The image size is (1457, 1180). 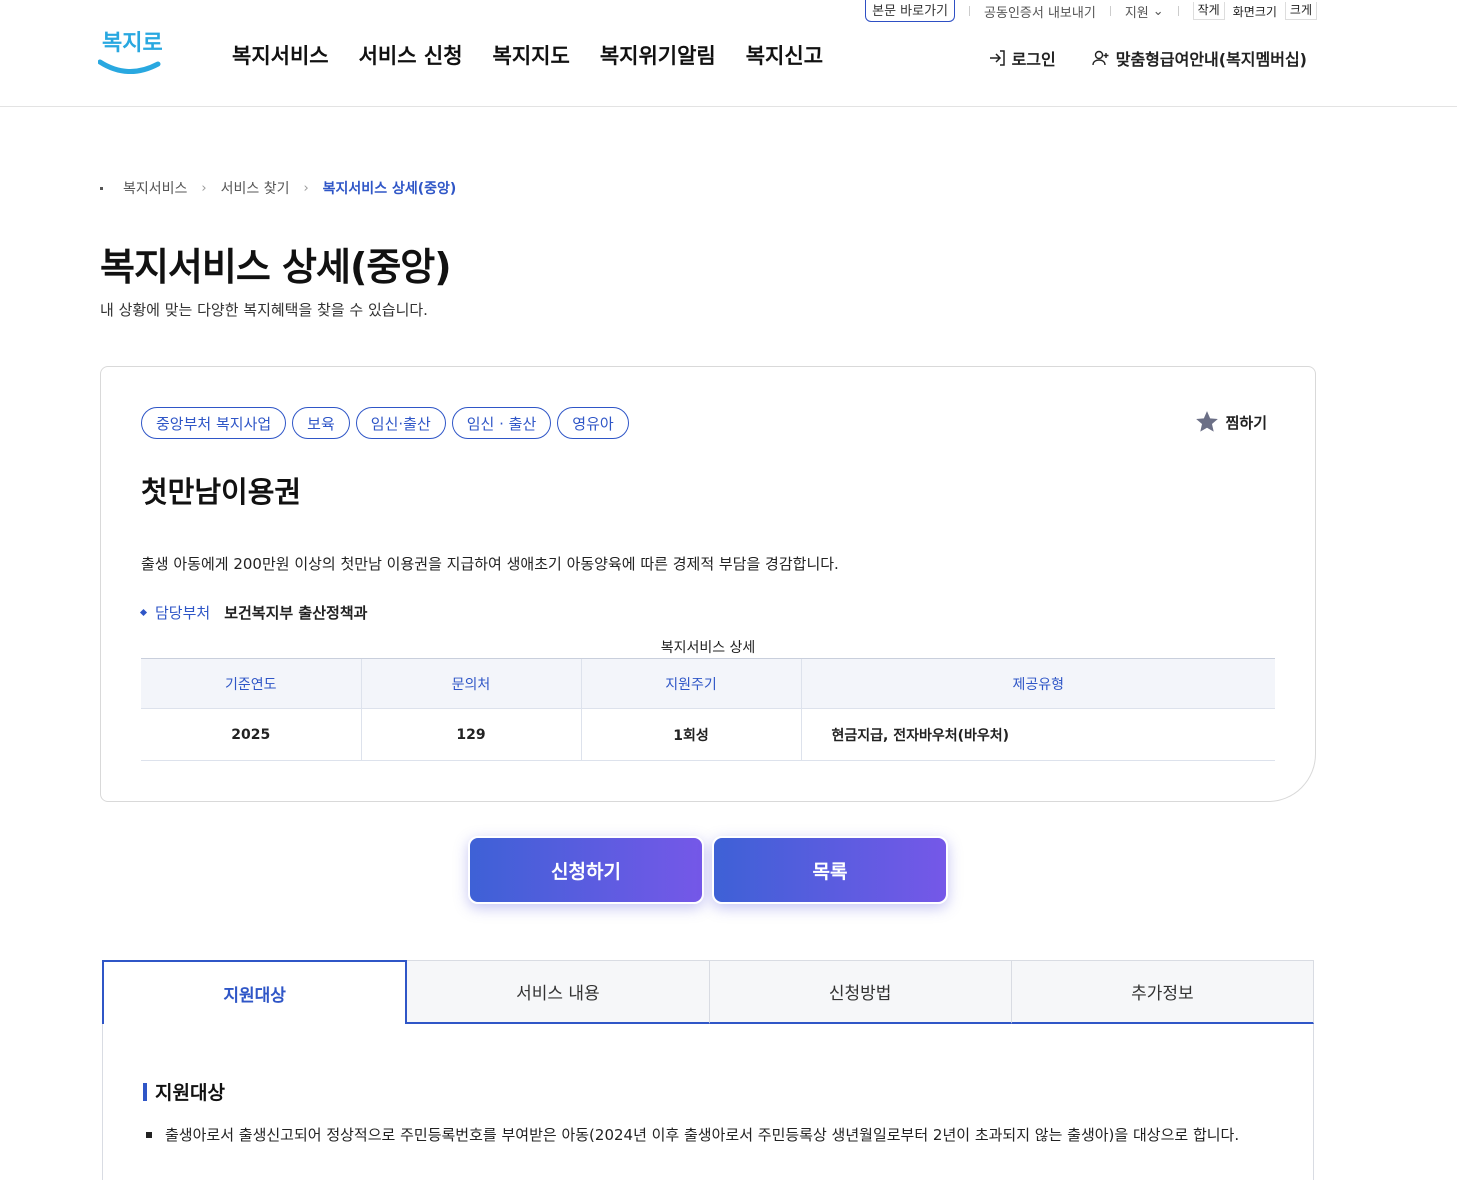 I want to click on home-dot-icon, so click(x=101, y=188).